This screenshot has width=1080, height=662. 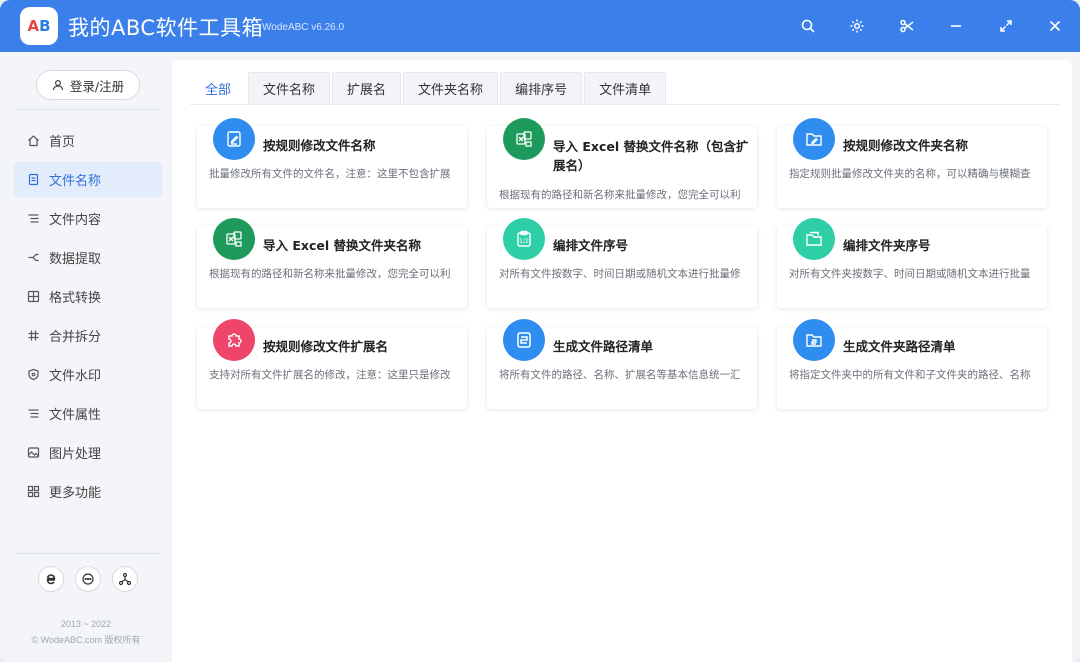 I want to click on sidebar-item-file-name: 文件名称, so click(x=88, y=179).